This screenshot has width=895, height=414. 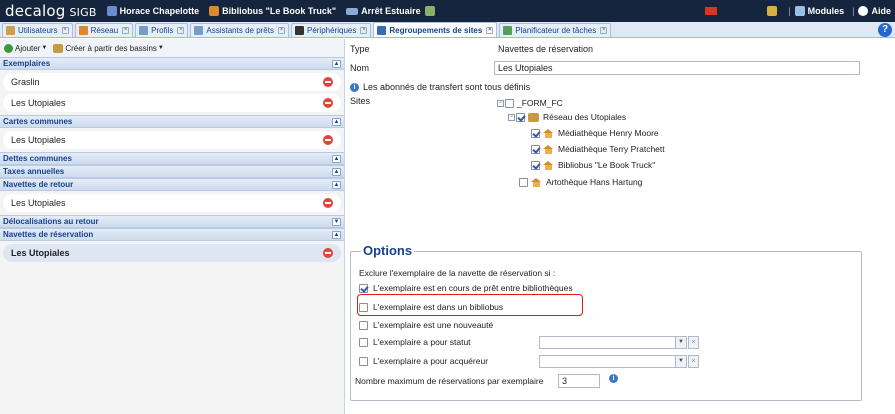 What do you see at coordinates (104, 30) in the screenshot?
I see `tab-reseau: Réseau ×` at bounding box center [104, 30].